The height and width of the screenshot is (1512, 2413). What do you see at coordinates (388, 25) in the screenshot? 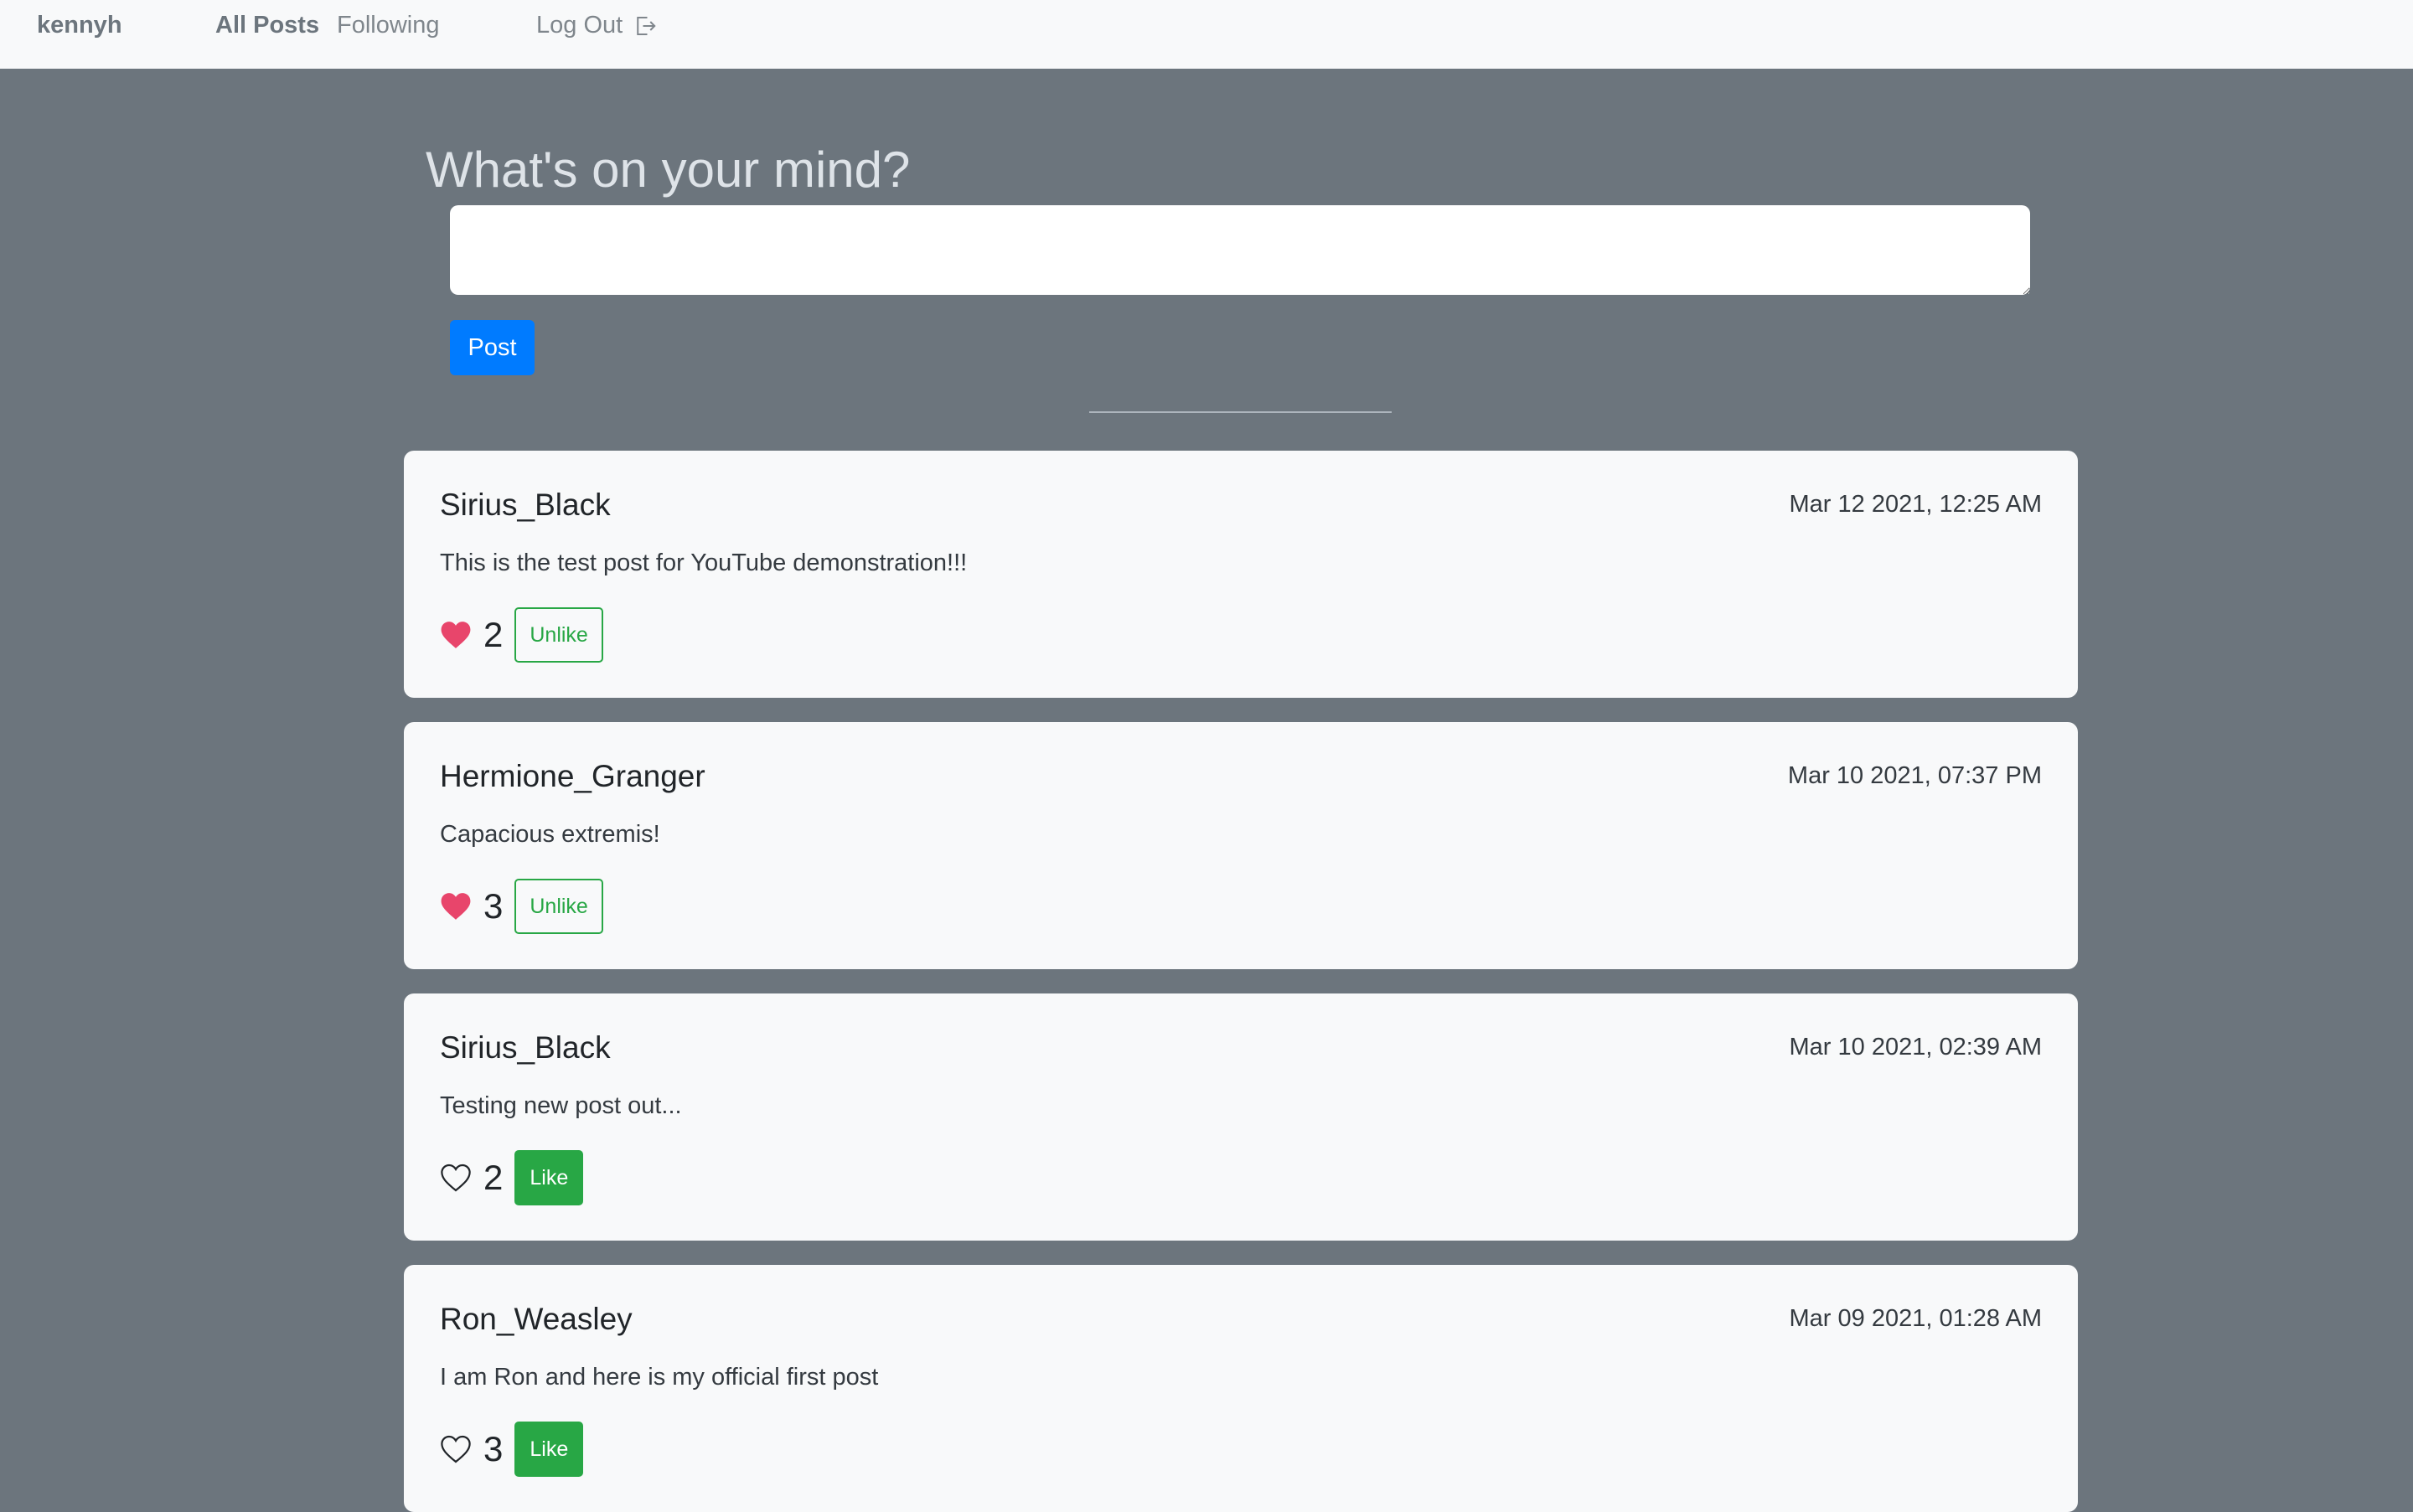
I see `nav-following: Following` at bounding box center [388, 25].